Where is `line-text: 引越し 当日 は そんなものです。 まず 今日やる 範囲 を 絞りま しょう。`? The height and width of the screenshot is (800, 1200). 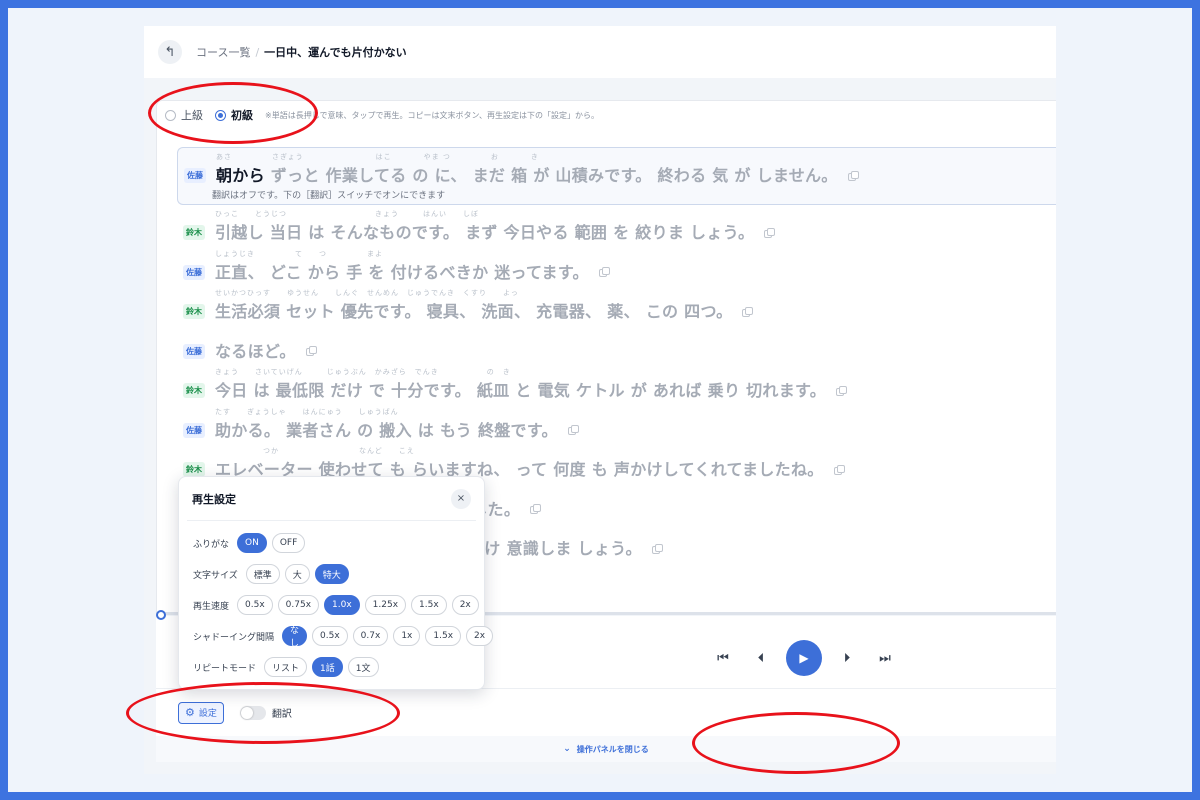 line-text: 引越し 当日 は そんなものです。 まず 今日やる 範囲 を 絞りま しょう。 is located at coordinates (495, 231).